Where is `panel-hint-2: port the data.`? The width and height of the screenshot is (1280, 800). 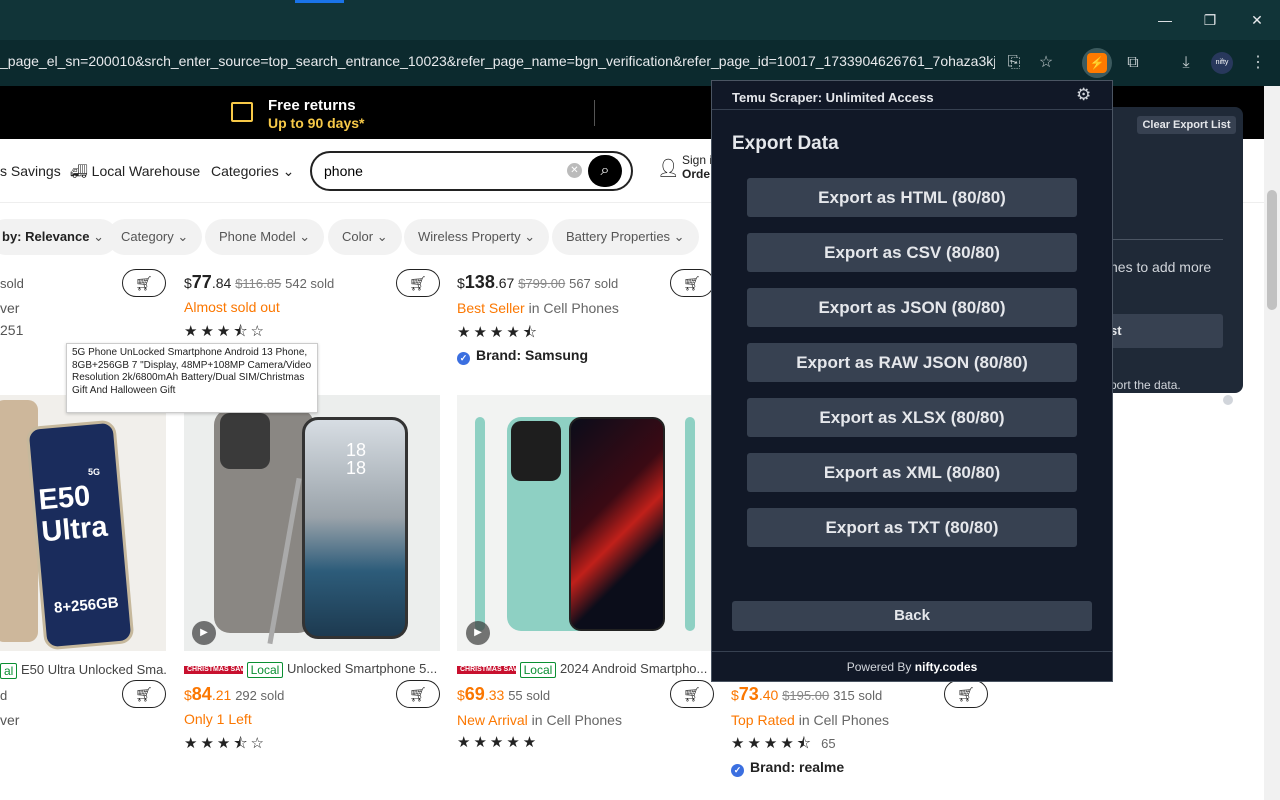
panel-hint-2: port the data. is located at coordinates (1145, 385).